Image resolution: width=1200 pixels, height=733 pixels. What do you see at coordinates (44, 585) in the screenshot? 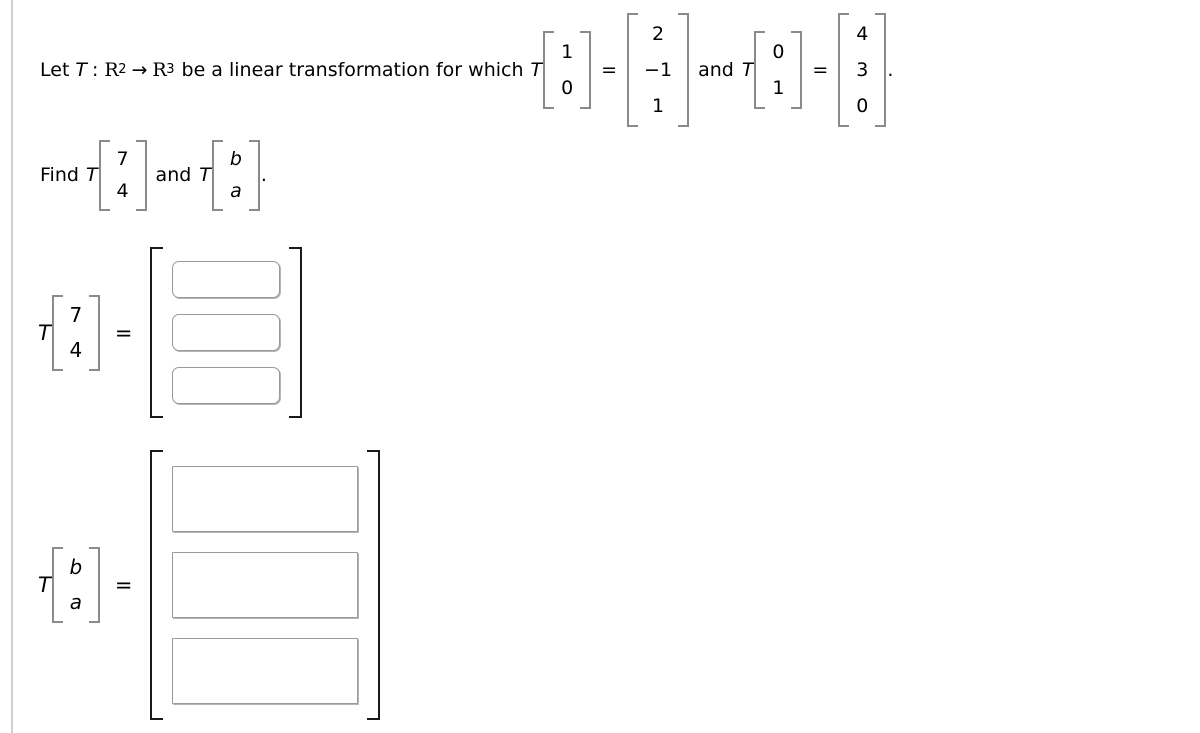
I see `answer2-map-symbol: T` at bounding box center [44, 585].